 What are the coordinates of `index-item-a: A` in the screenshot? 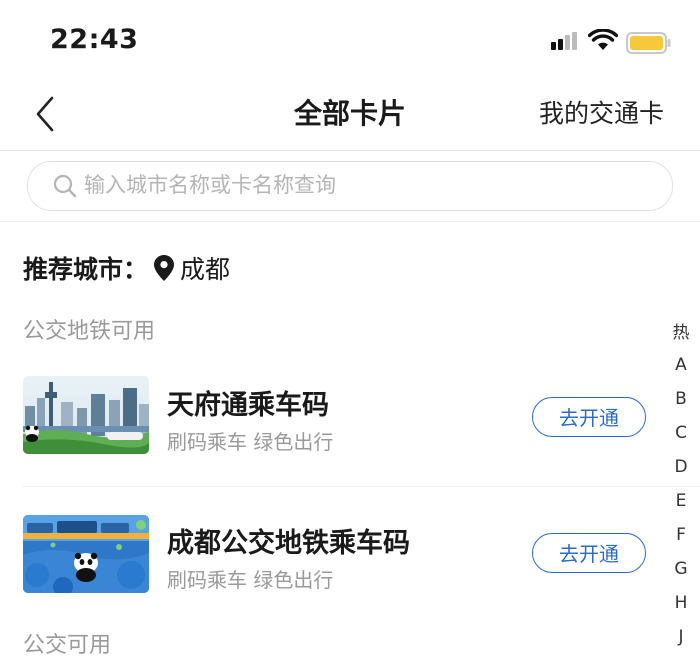 It's located at (681, 365).